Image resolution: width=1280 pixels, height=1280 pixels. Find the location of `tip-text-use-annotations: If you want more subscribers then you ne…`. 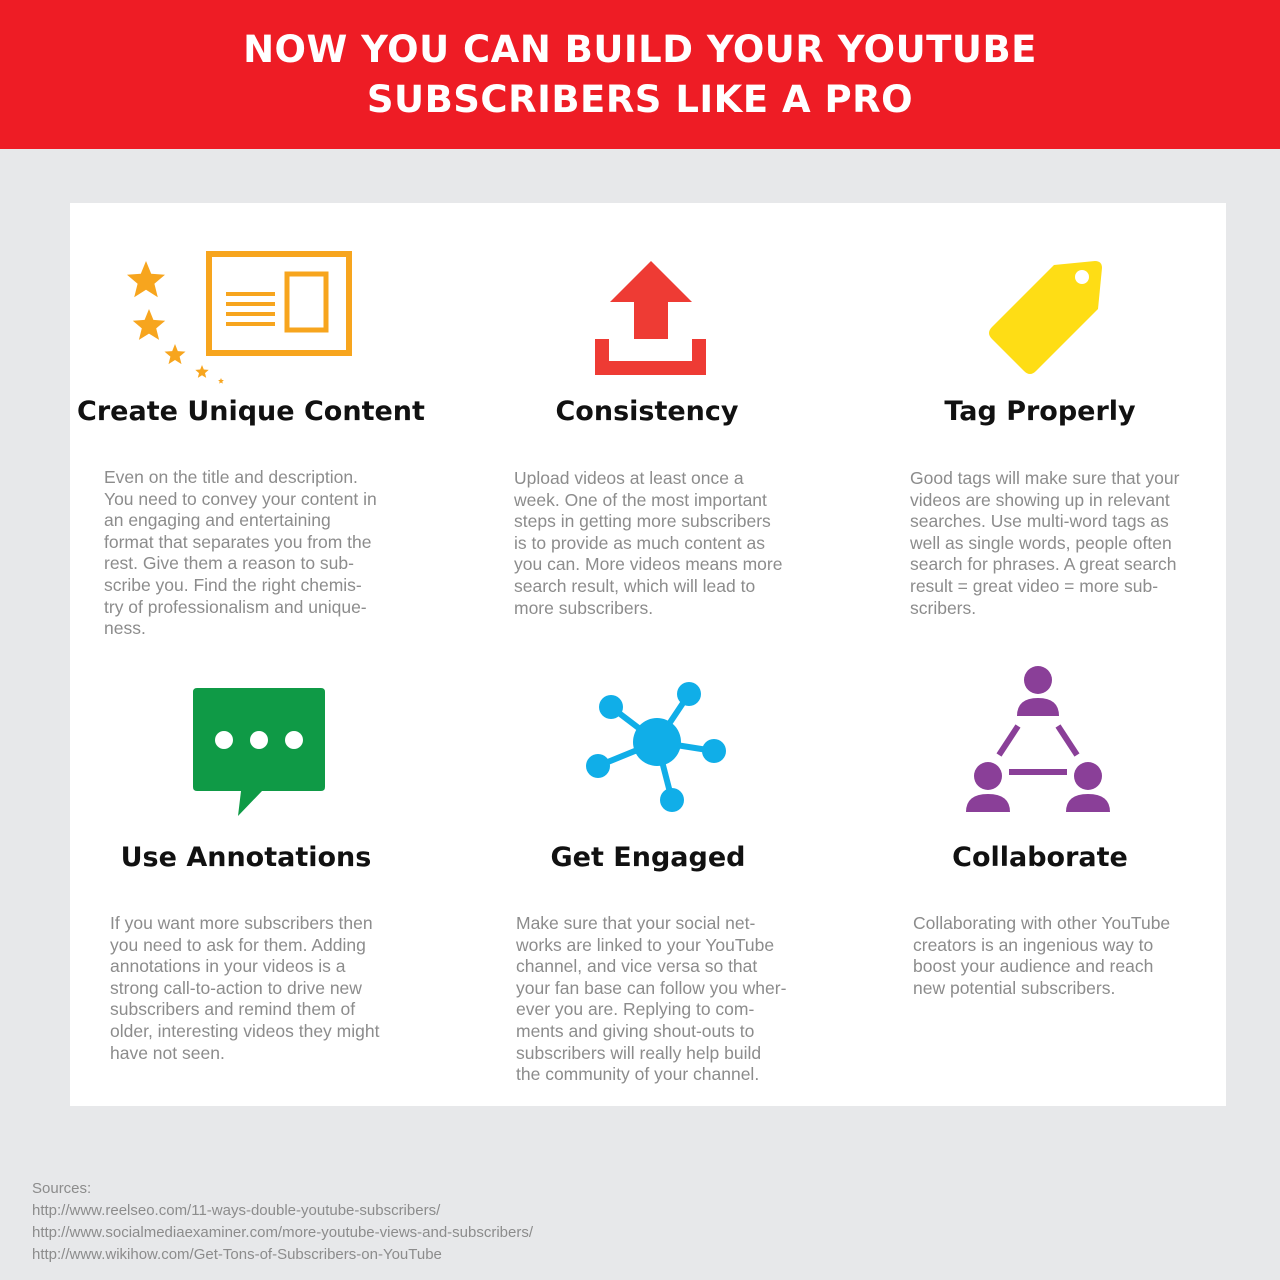

tip-text-use-annotations: If you want more subscribers then you ne… is located at coordinates (245, 988).